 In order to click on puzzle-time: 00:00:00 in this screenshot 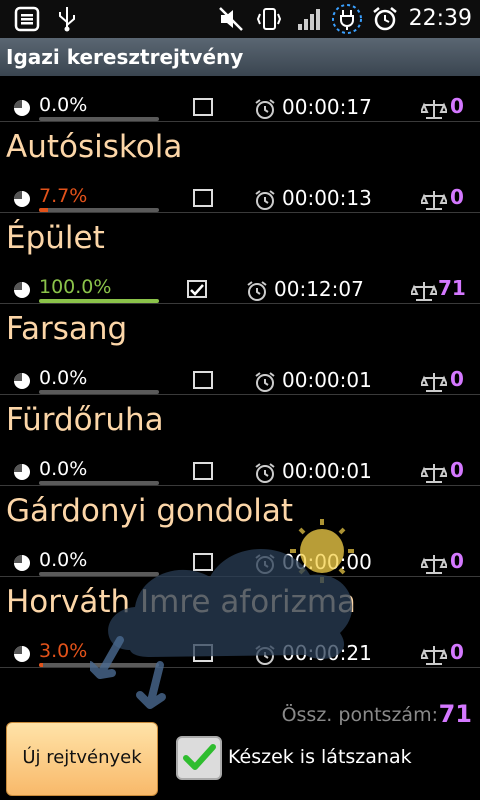, I will do `click(327, 562)`.